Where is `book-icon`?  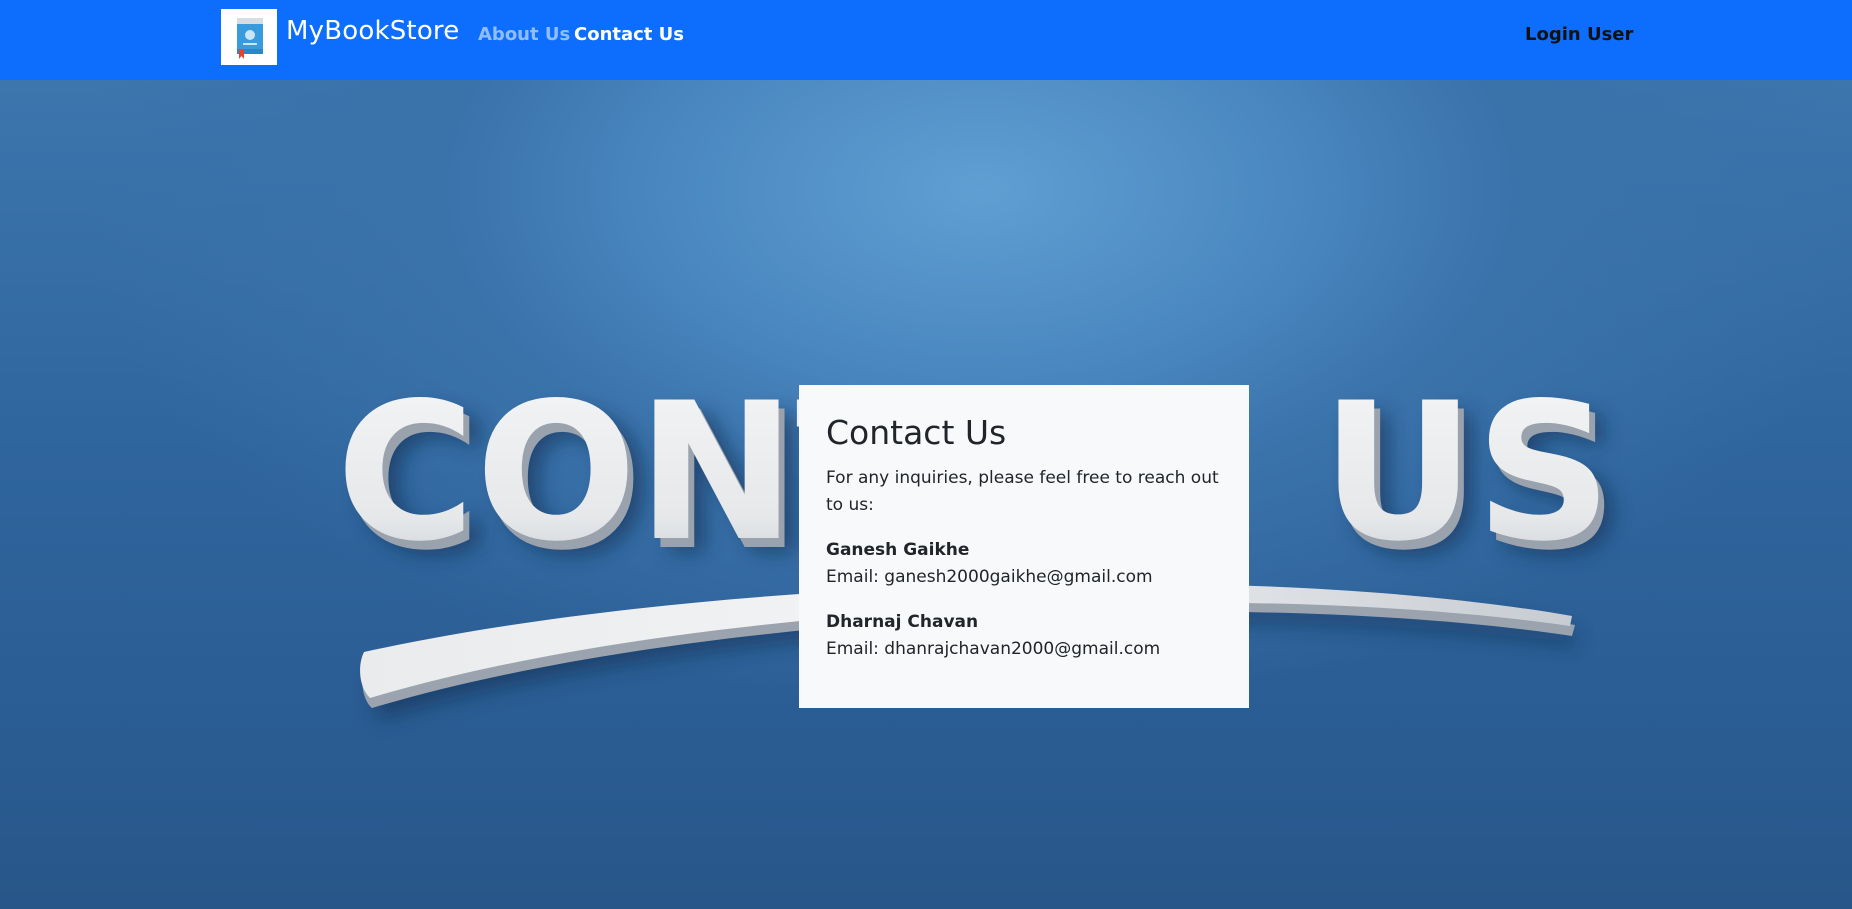 book-icon is located at coordinates (249, 37).